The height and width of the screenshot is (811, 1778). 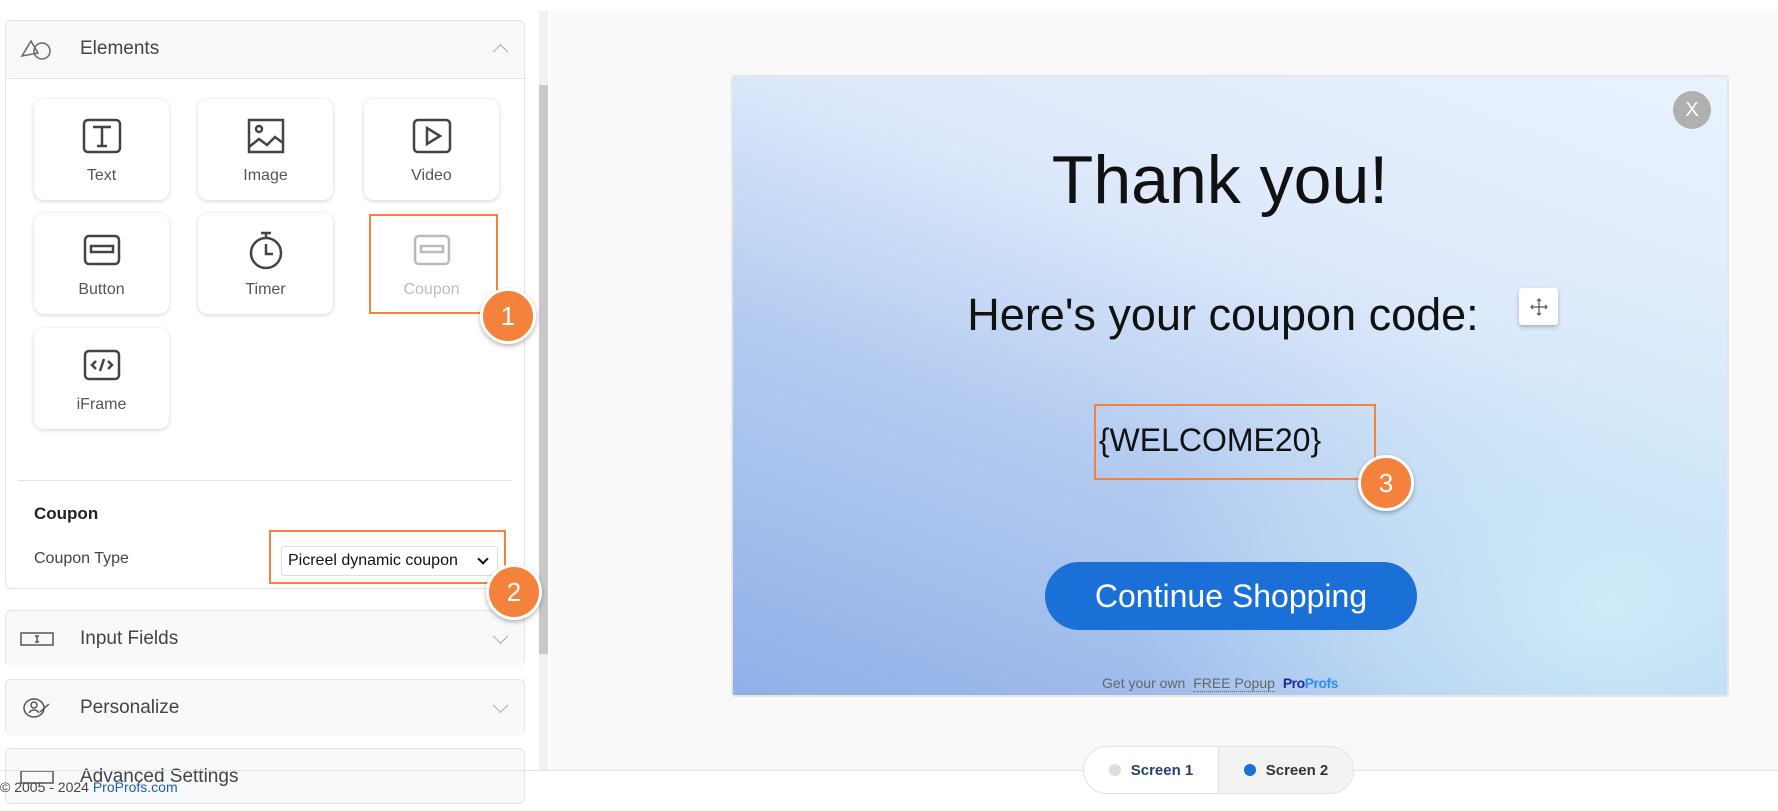 I want to click on popup-branding: Get your own FREE Popup ProProfs, so click(x=1230, y=683).